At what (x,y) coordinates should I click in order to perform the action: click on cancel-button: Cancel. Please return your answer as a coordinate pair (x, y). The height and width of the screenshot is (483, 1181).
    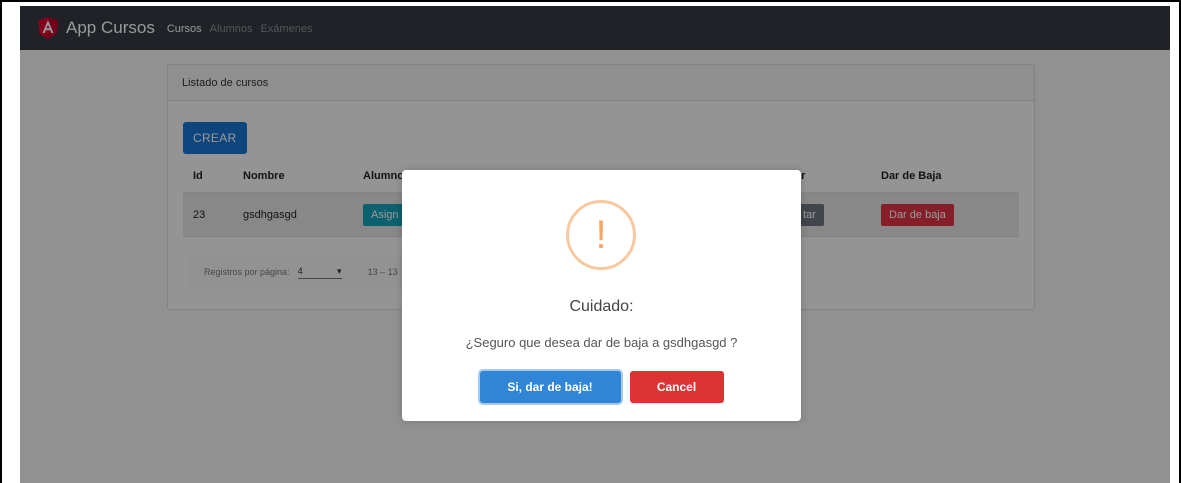
    Looking at the image, I should click on (676, 387).